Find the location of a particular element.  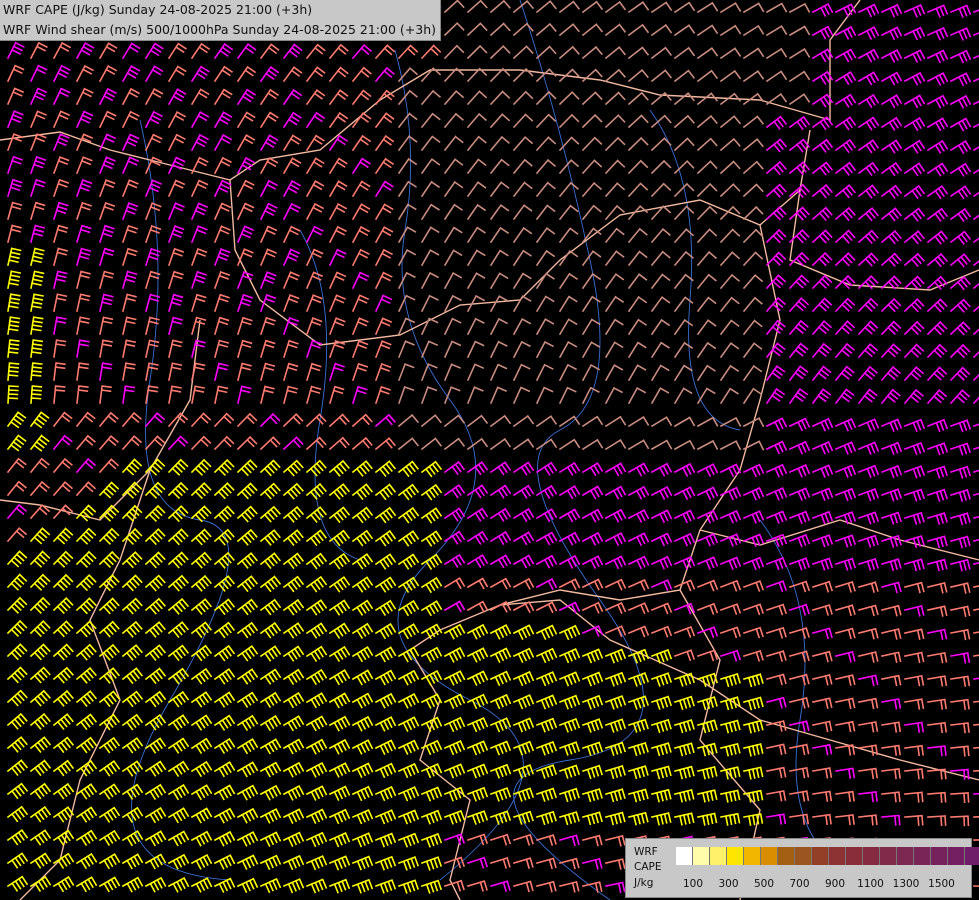

legend-tick-label: 1100 is located at coordinates (870, 884).